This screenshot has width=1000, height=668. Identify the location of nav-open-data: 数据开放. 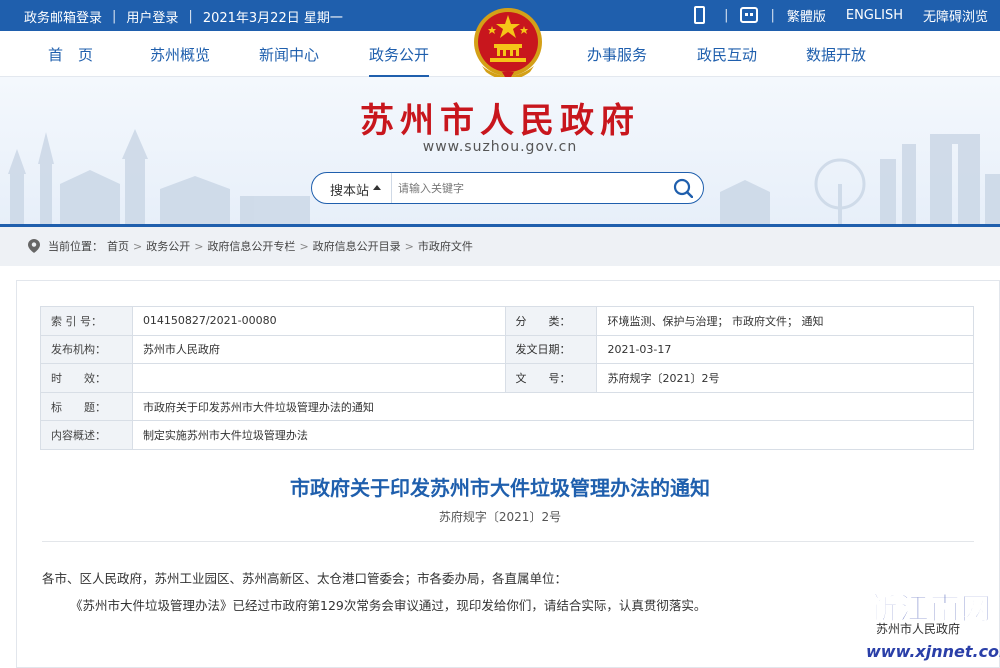
(836, 54).